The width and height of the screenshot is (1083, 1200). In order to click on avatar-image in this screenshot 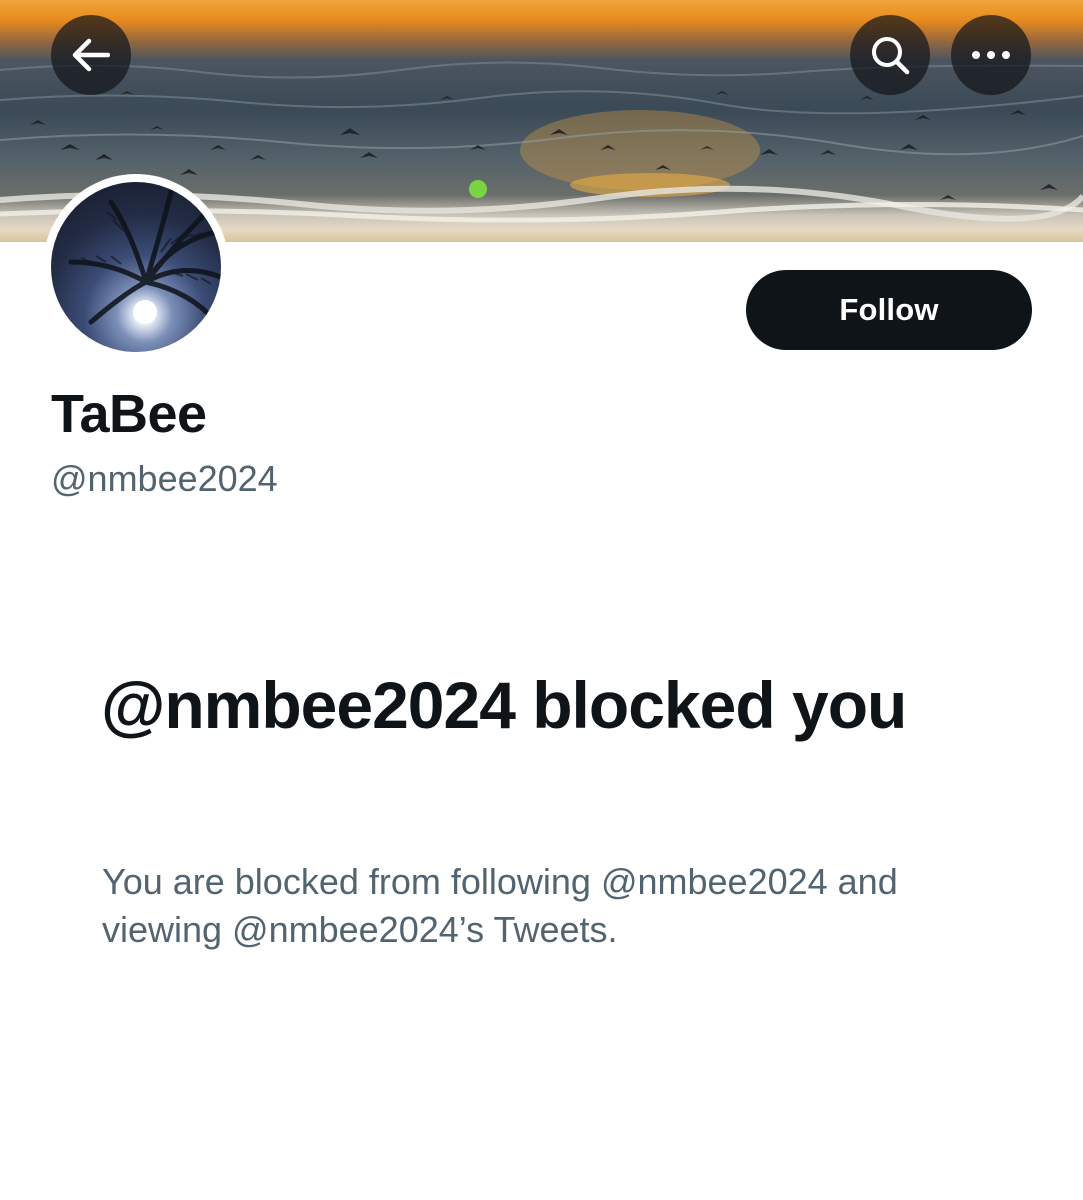, I will do `click(136, 267)`.